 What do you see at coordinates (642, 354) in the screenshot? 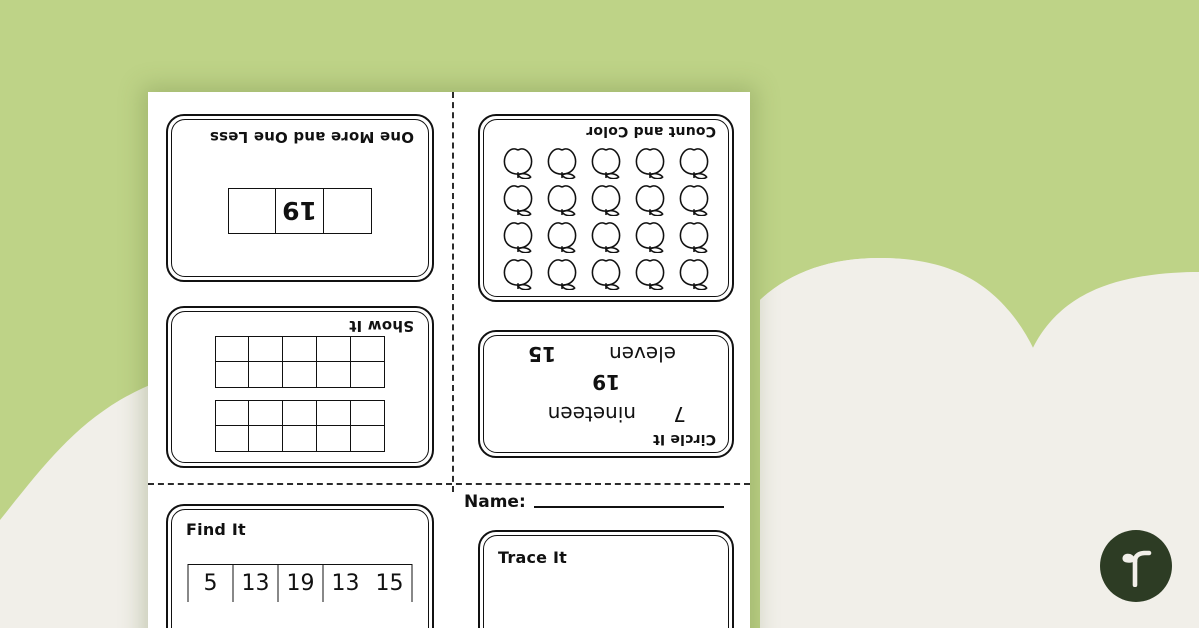
I see `circle-it-option-eleven: eleven` at bounding box center [642, 354].